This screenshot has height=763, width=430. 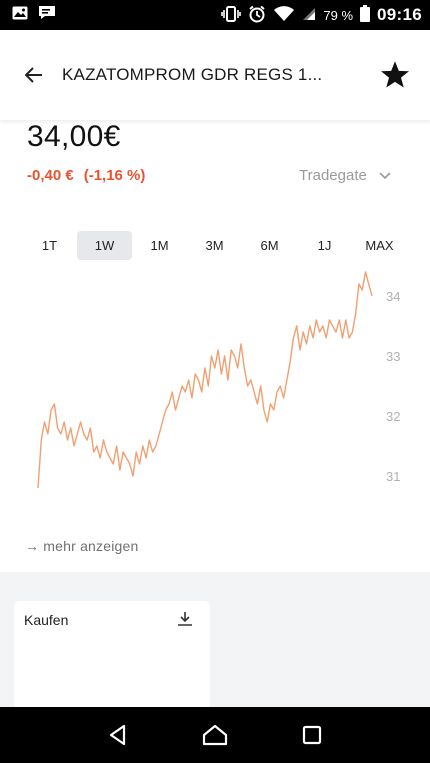 What do you see at coordinates (104, 245) in the screenshot?
I see `range-tab-1w: 1W` at bounding box center [104, 245].